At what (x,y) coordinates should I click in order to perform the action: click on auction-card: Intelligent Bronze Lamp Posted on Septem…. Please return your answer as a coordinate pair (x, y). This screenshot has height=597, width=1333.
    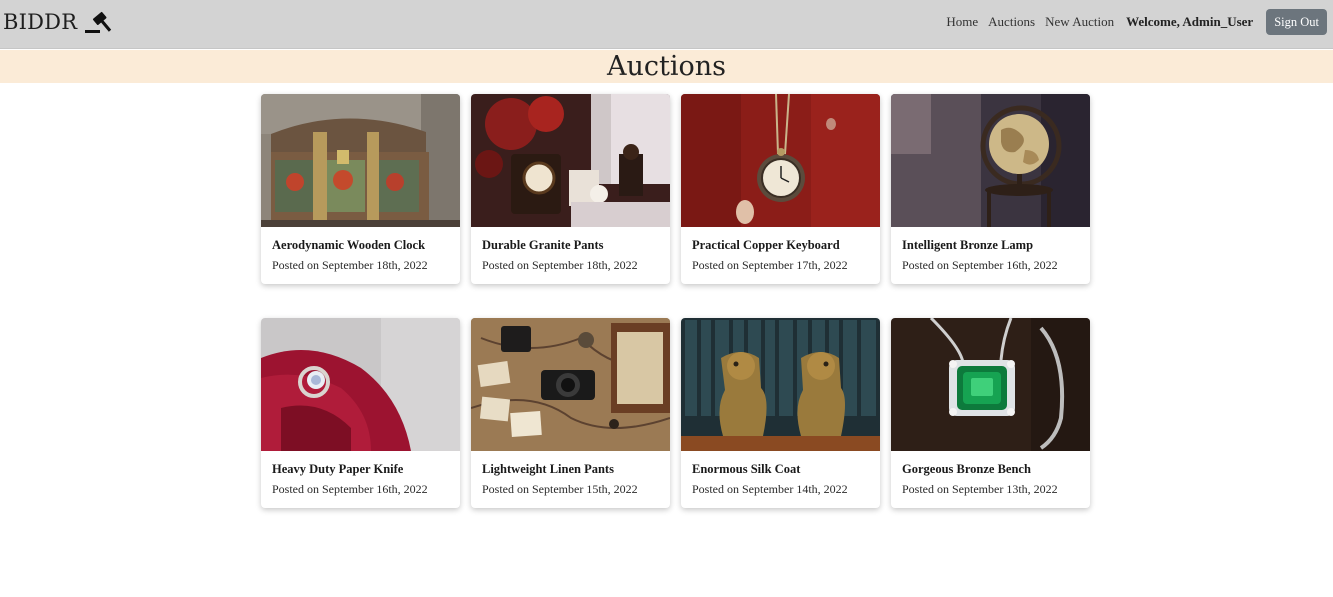
    Looking at the image, I should click on (990, 189).